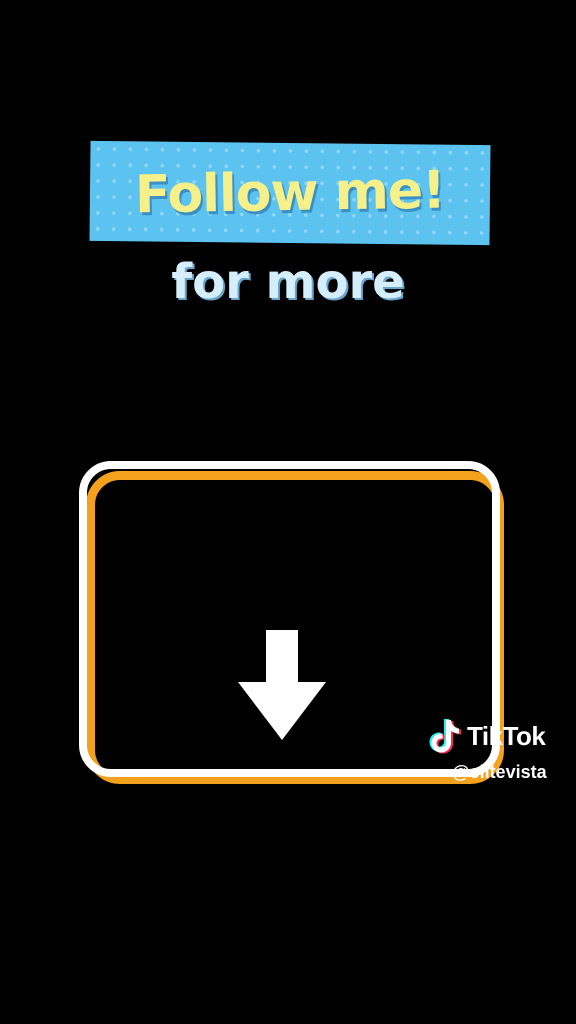 This screenshot has height=1024, width=576. I want to click on tiktok-watermark: TikTok, so click(486, 736).